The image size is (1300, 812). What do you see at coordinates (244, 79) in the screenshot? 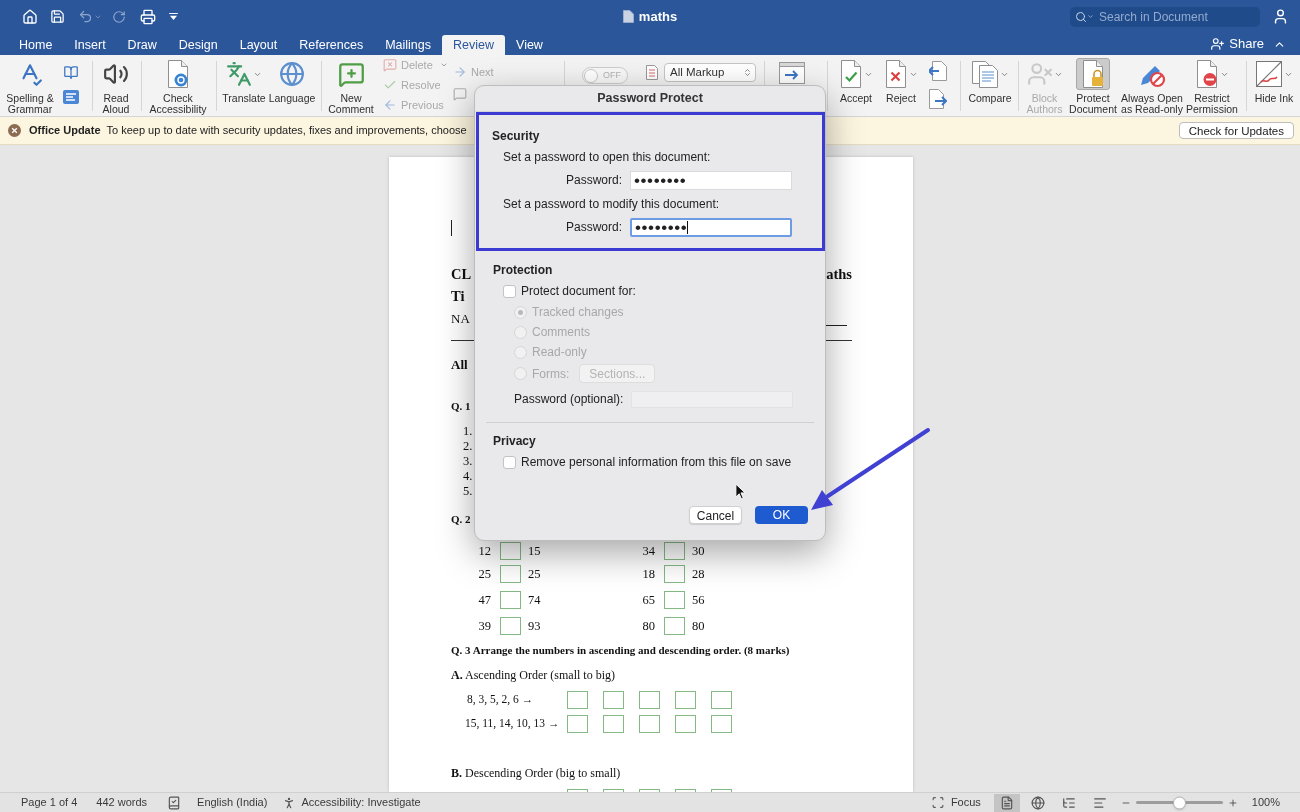
I see `translate-button: Translate` at bounding box center [244, 79].